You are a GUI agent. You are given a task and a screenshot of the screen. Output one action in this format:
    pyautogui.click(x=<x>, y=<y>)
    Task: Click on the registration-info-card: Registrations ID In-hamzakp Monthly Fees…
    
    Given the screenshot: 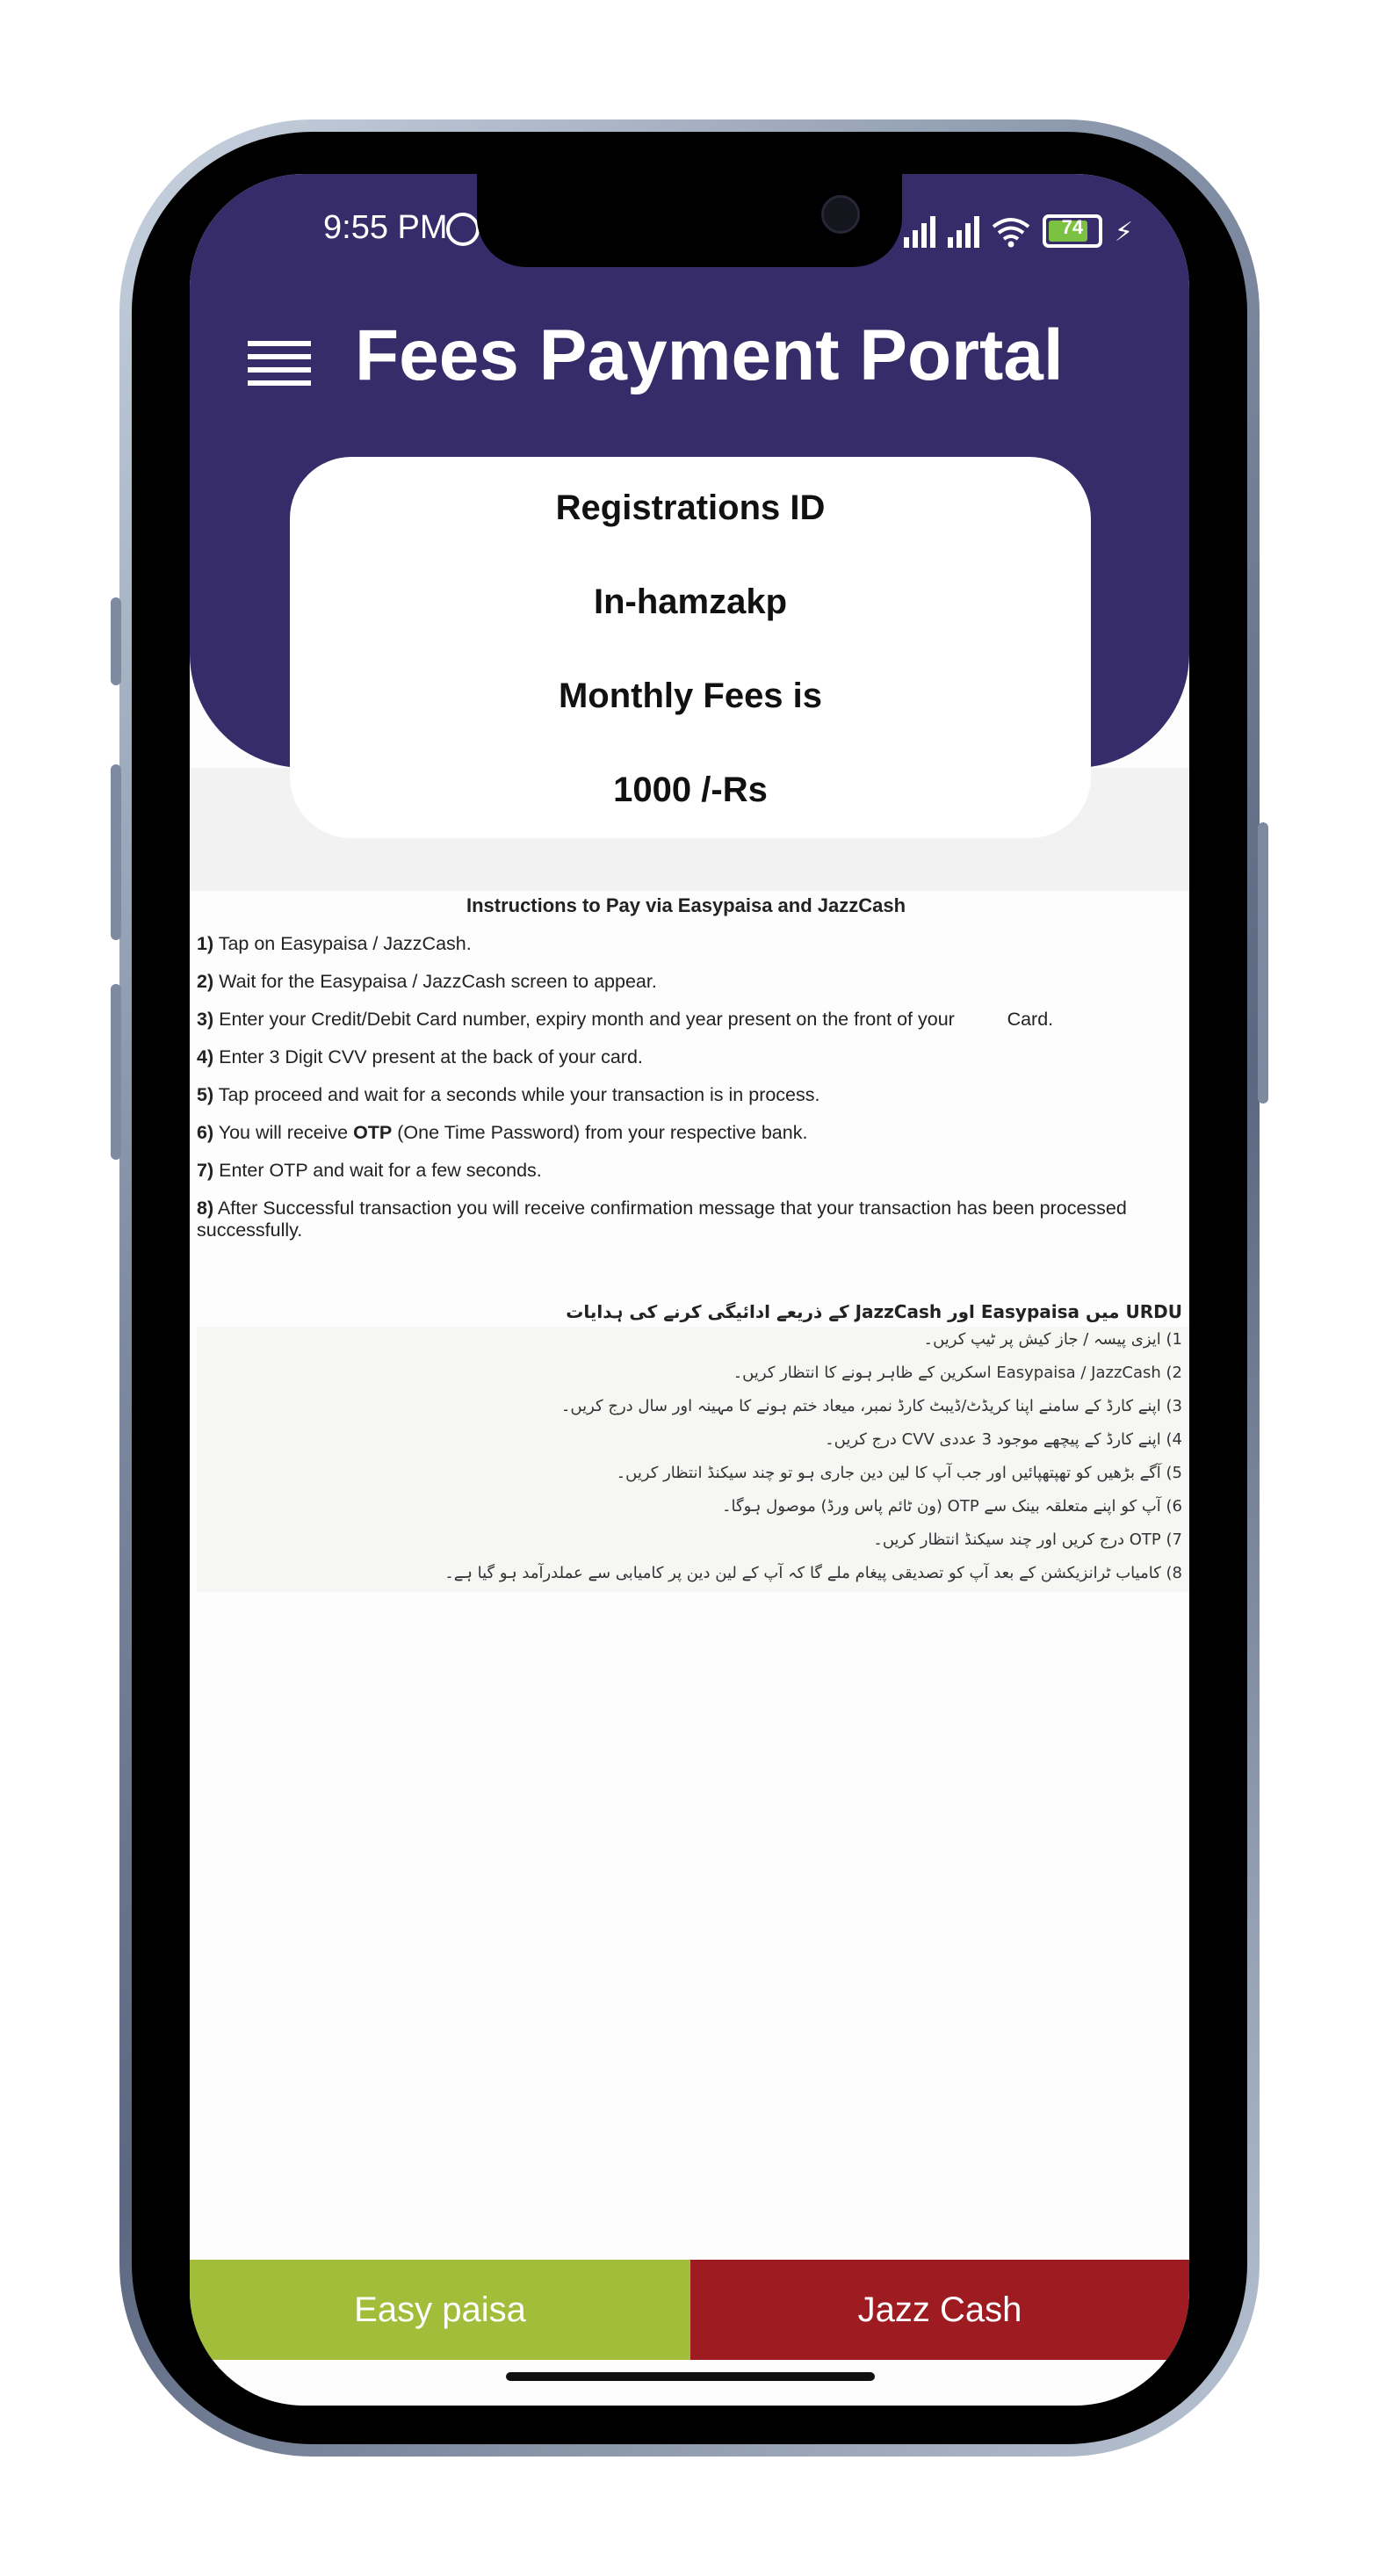 What is the action you would take?
    pyautogui.click(x=690, y=647)
    